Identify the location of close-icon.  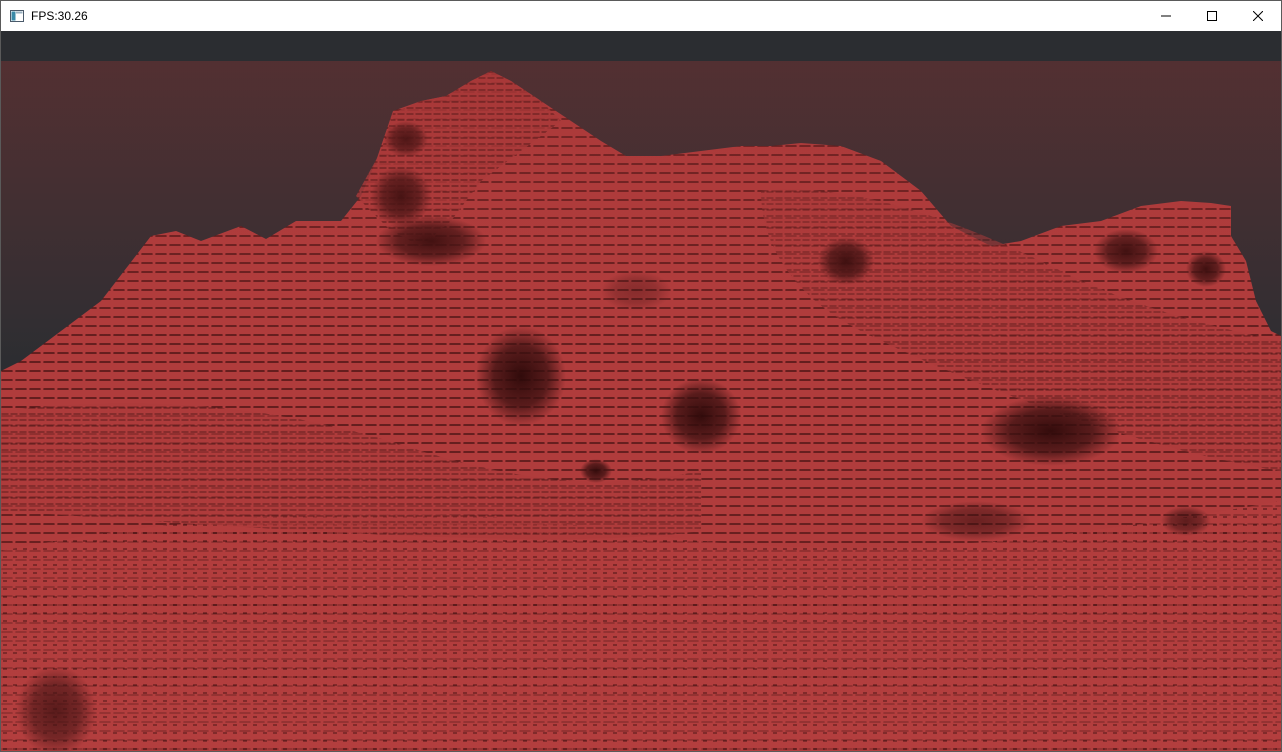
(1258, 16).